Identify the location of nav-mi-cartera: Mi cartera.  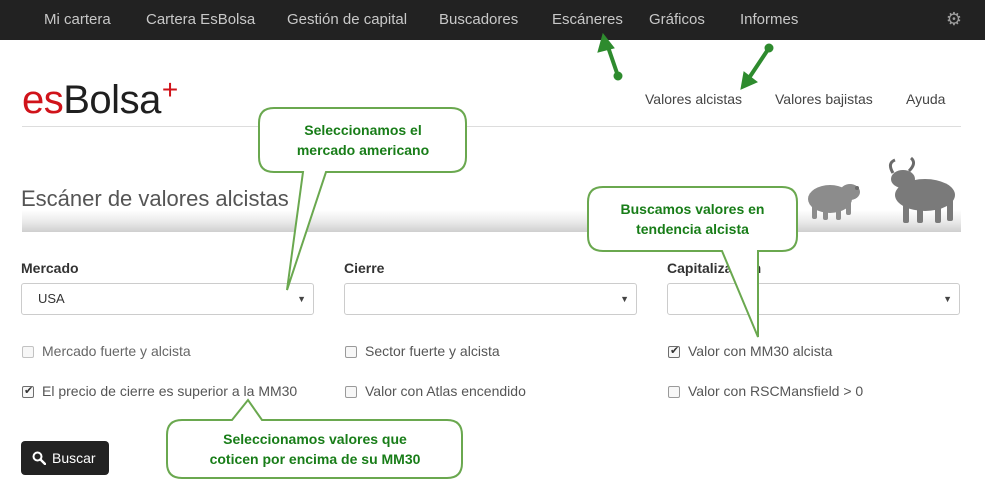
(77, 20).